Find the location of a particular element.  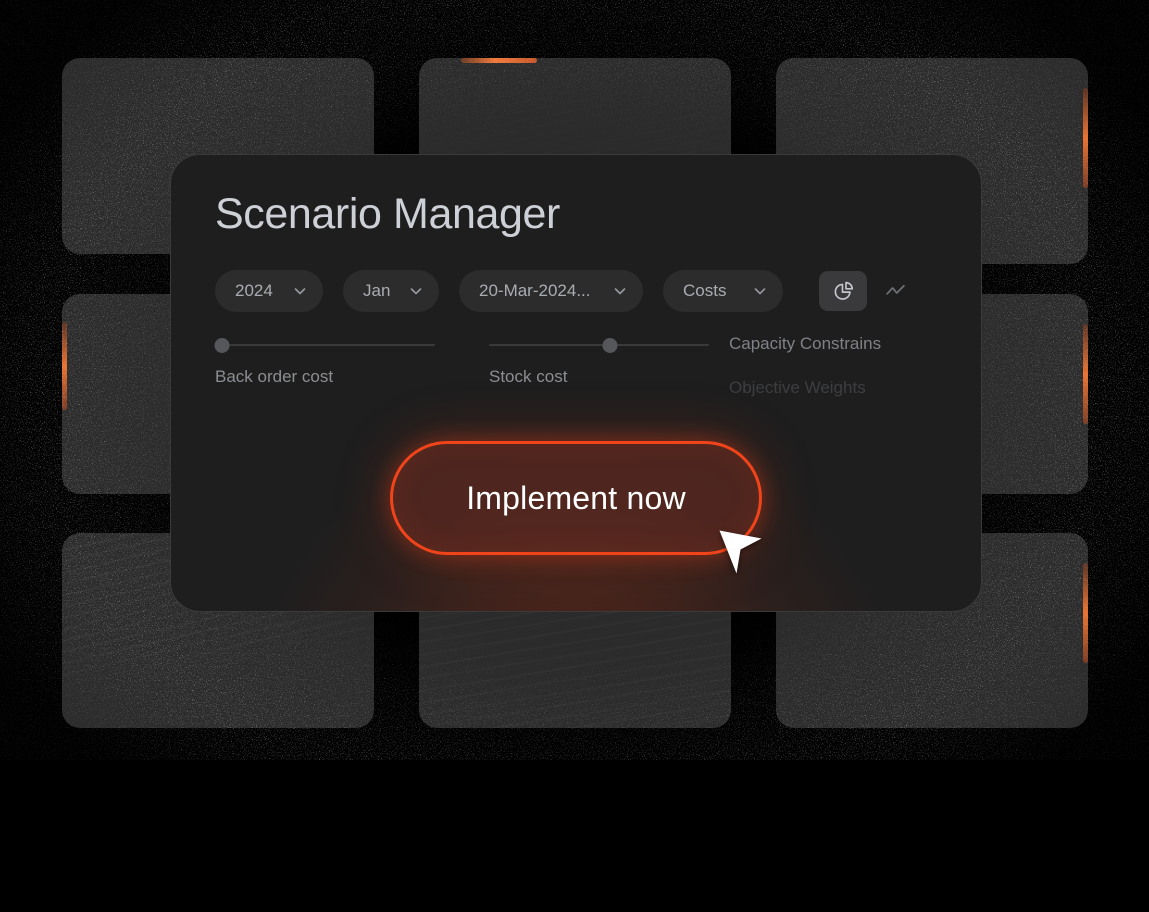

metric-dropdown-value: Costs is located at coordinates (705, 291).